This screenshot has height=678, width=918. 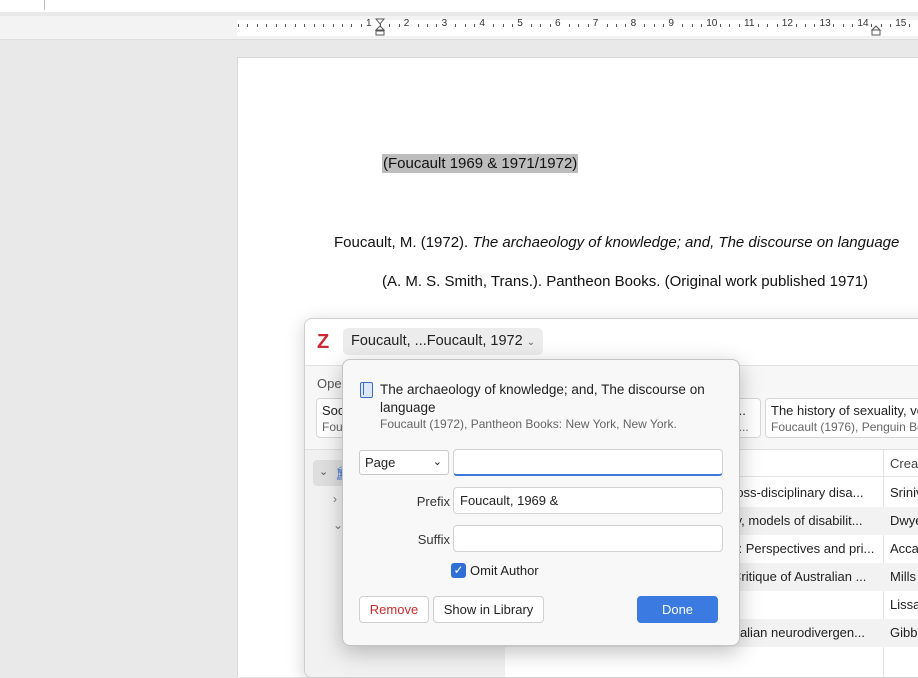 I want to click on card-subtitle: Fou, so click(x=332, y=427).